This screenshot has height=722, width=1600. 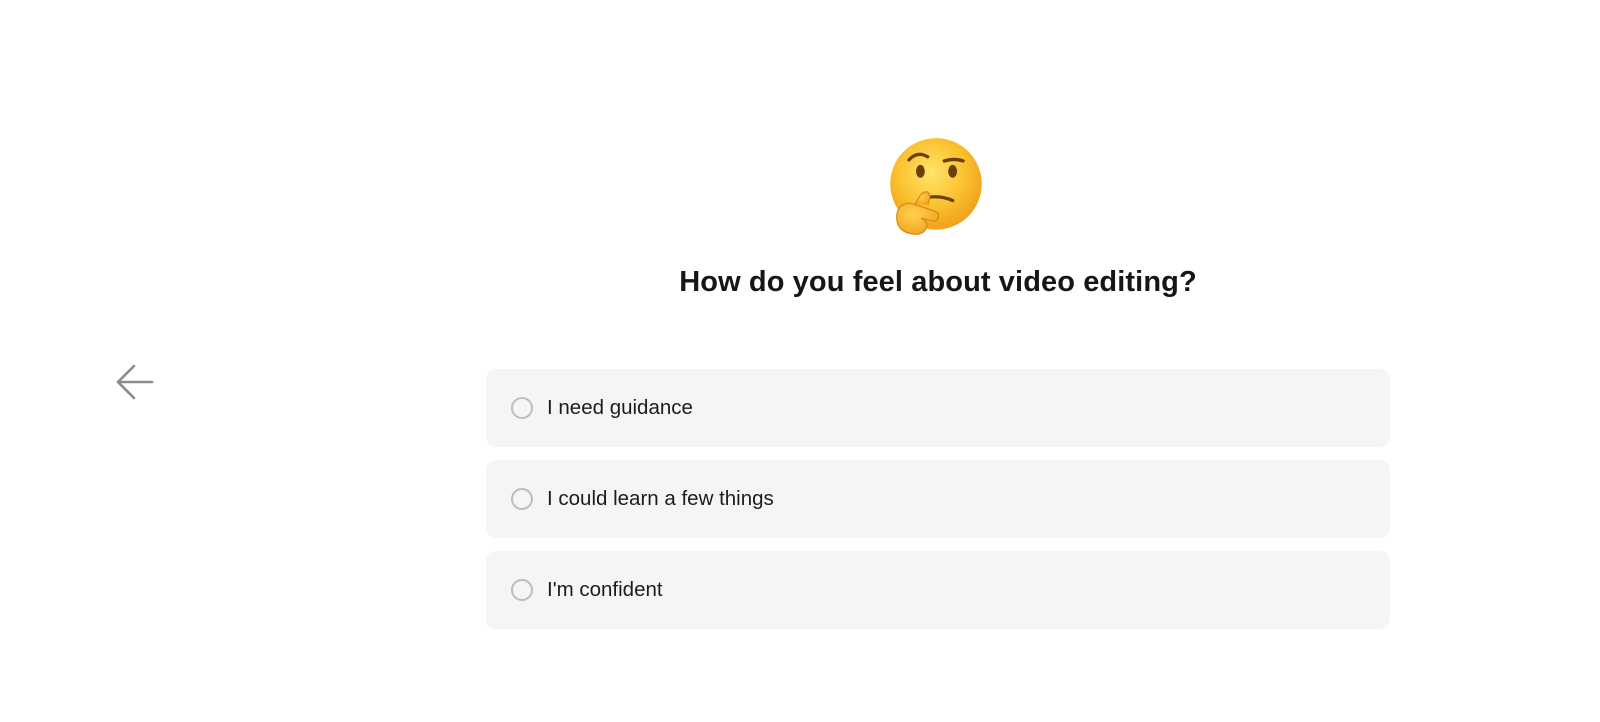 What do you see at coordinates (936, 186) in the screenshot?
I see `thinking-face-icon` at bounding box center [936, 186].